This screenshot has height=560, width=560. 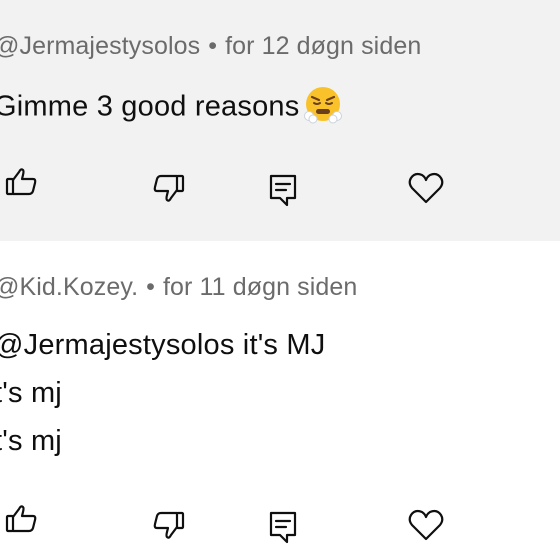 I want to click on comment-text-line-2: t's mj, so click(x=31, y=393).